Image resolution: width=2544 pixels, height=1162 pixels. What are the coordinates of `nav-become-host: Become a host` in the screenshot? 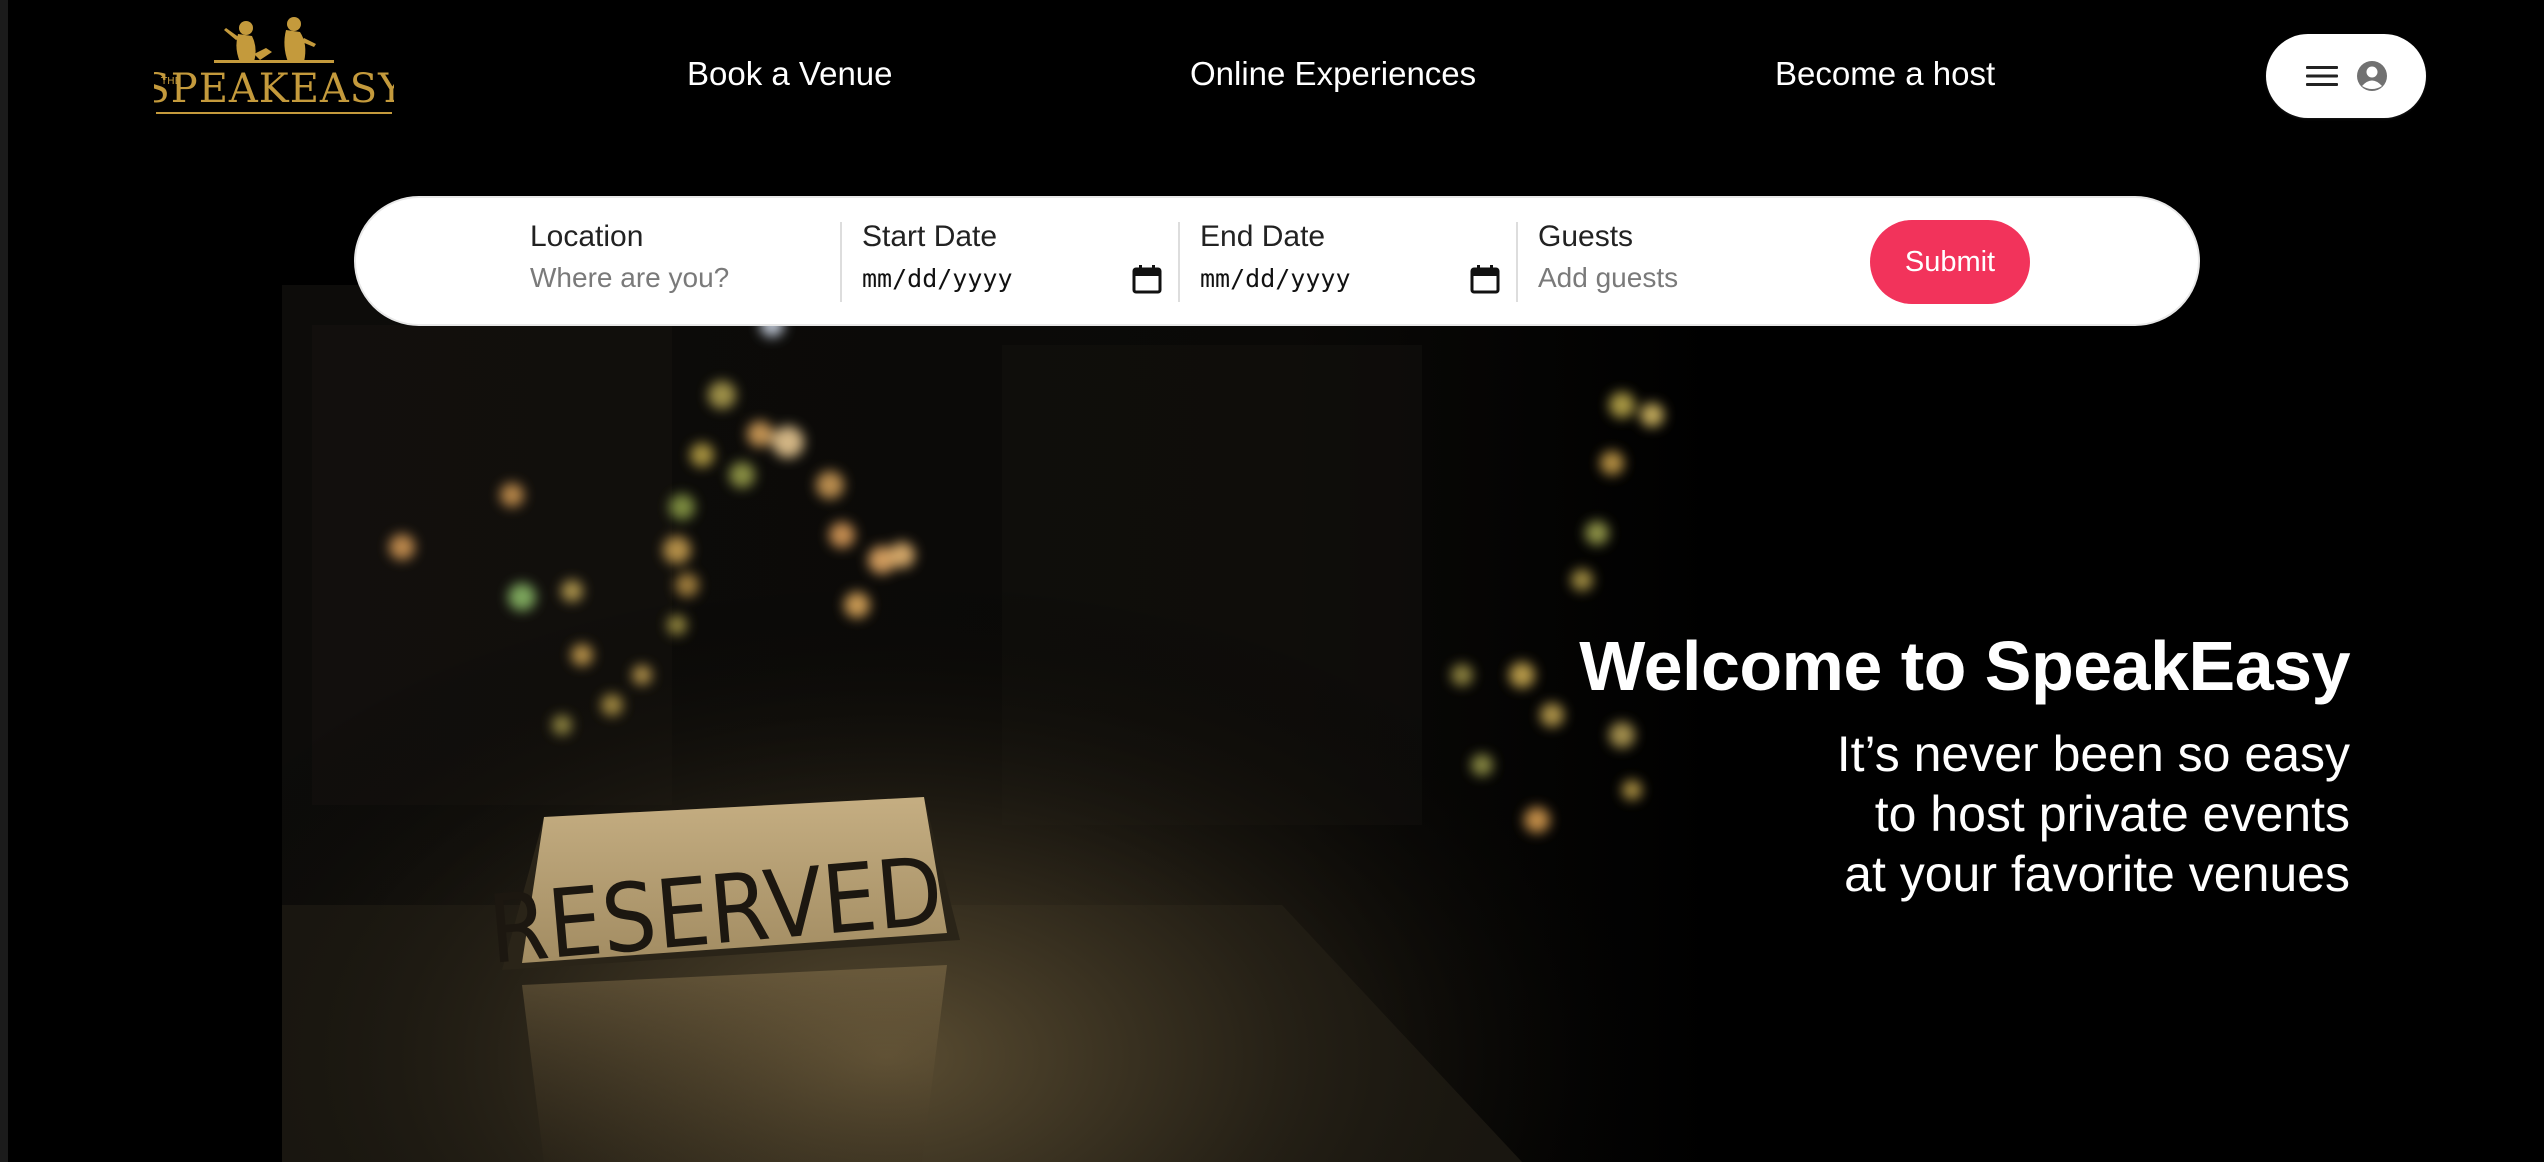 It's located at (1885, 74).